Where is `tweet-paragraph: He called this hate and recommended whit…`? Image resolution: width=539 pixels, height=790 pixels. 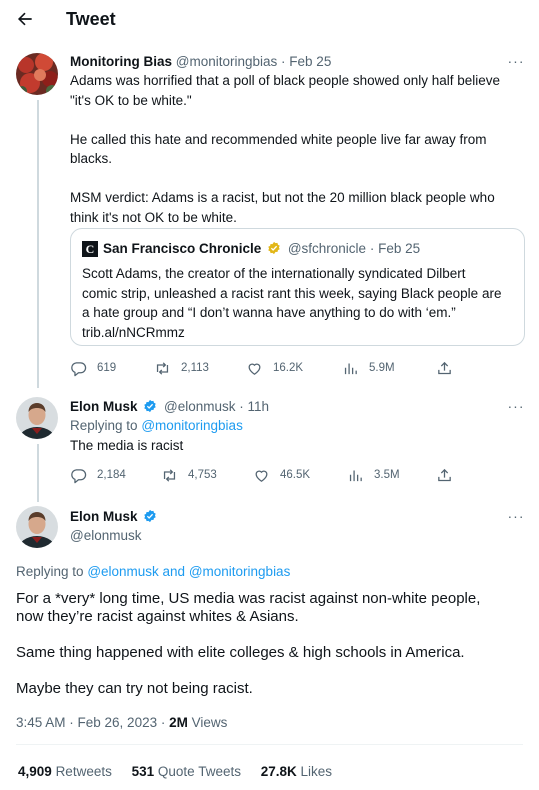
tweet-paragraph: He called this hate and recommended whit… is located at coordinates (278, 149).